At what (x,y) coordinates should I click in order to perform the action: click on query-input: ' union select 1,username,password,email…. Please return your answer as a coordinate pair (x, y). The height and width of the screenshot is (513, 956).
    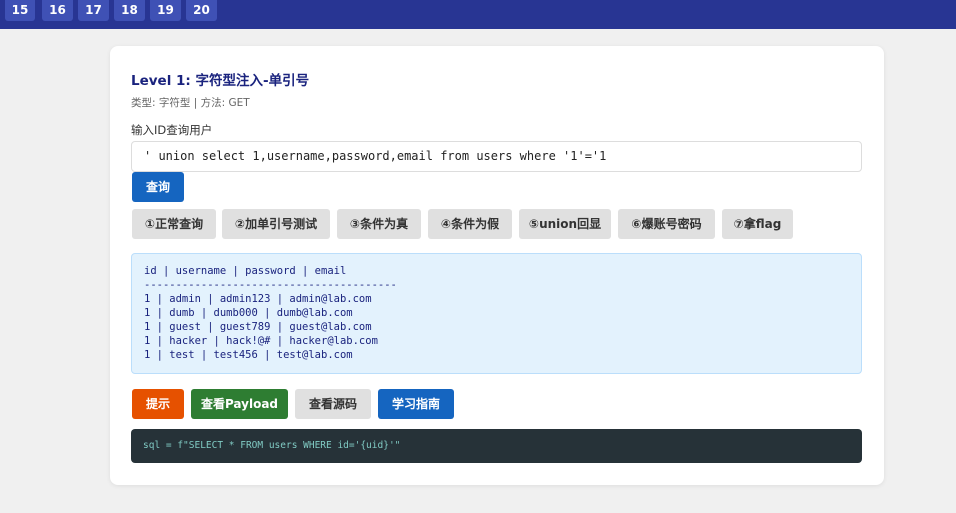
    Looking at the image, I should click on (496, 156).